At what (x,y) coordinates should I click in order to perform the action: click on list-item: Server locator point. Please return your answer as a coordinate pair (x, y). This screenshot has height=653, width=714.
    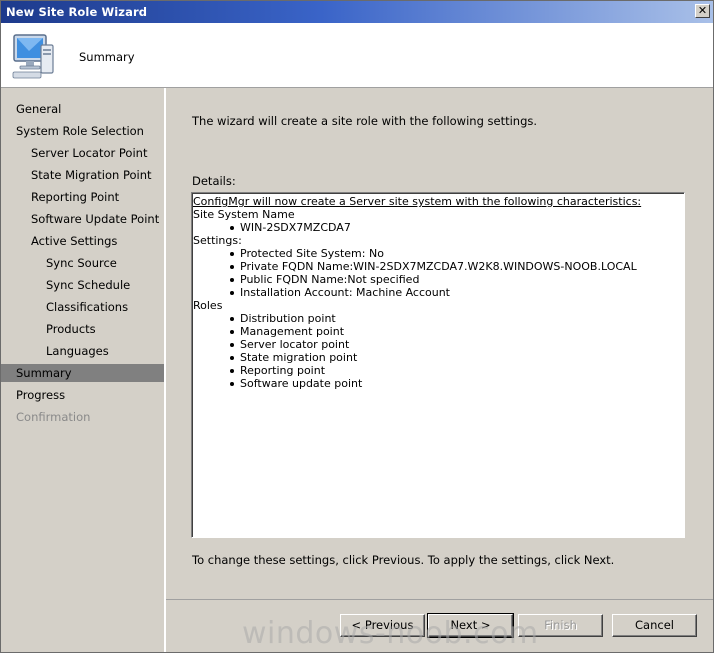
    Looking at the image, I should click on (457, 344).